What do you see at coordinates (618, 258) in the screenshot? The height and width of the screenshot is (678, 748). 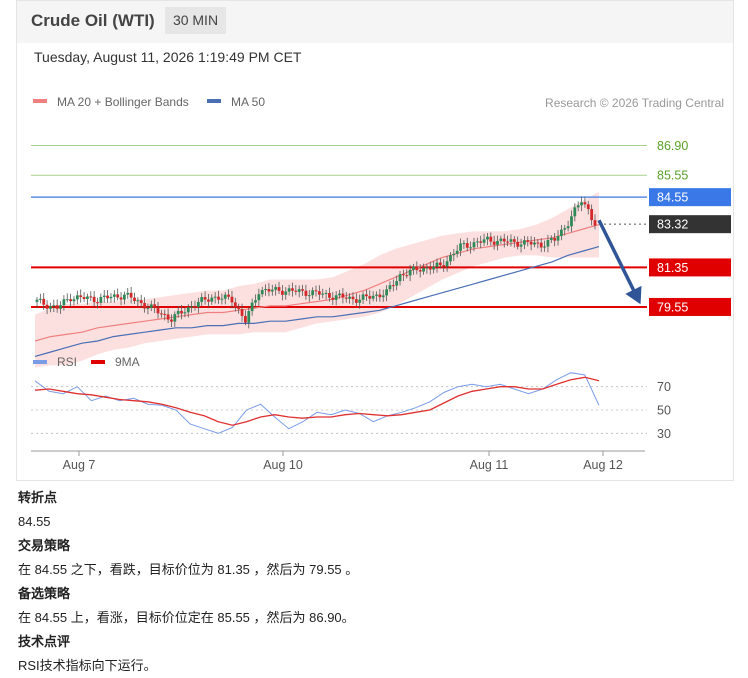 I see `forecast-arrow` at bounding box center [618, 258].